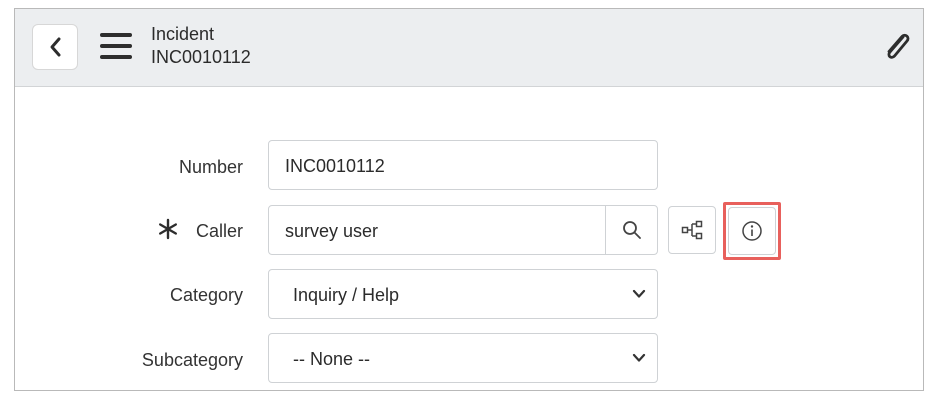 Image resolution: width=937 pixels, height=399 pixels. Describe the element at coordinates (346, 295) in the screenshot. I see `category-value: Inquiry / Help` at that location.